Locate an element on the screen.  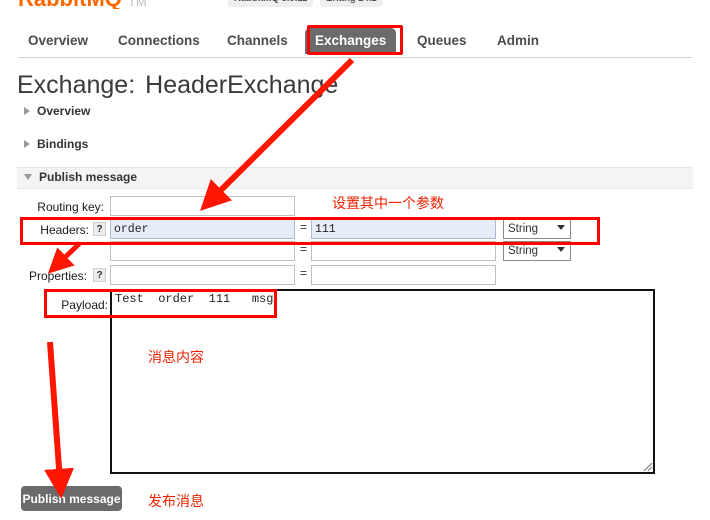
page-title-prefix: Exchange: is located at coordinates (76, 85).